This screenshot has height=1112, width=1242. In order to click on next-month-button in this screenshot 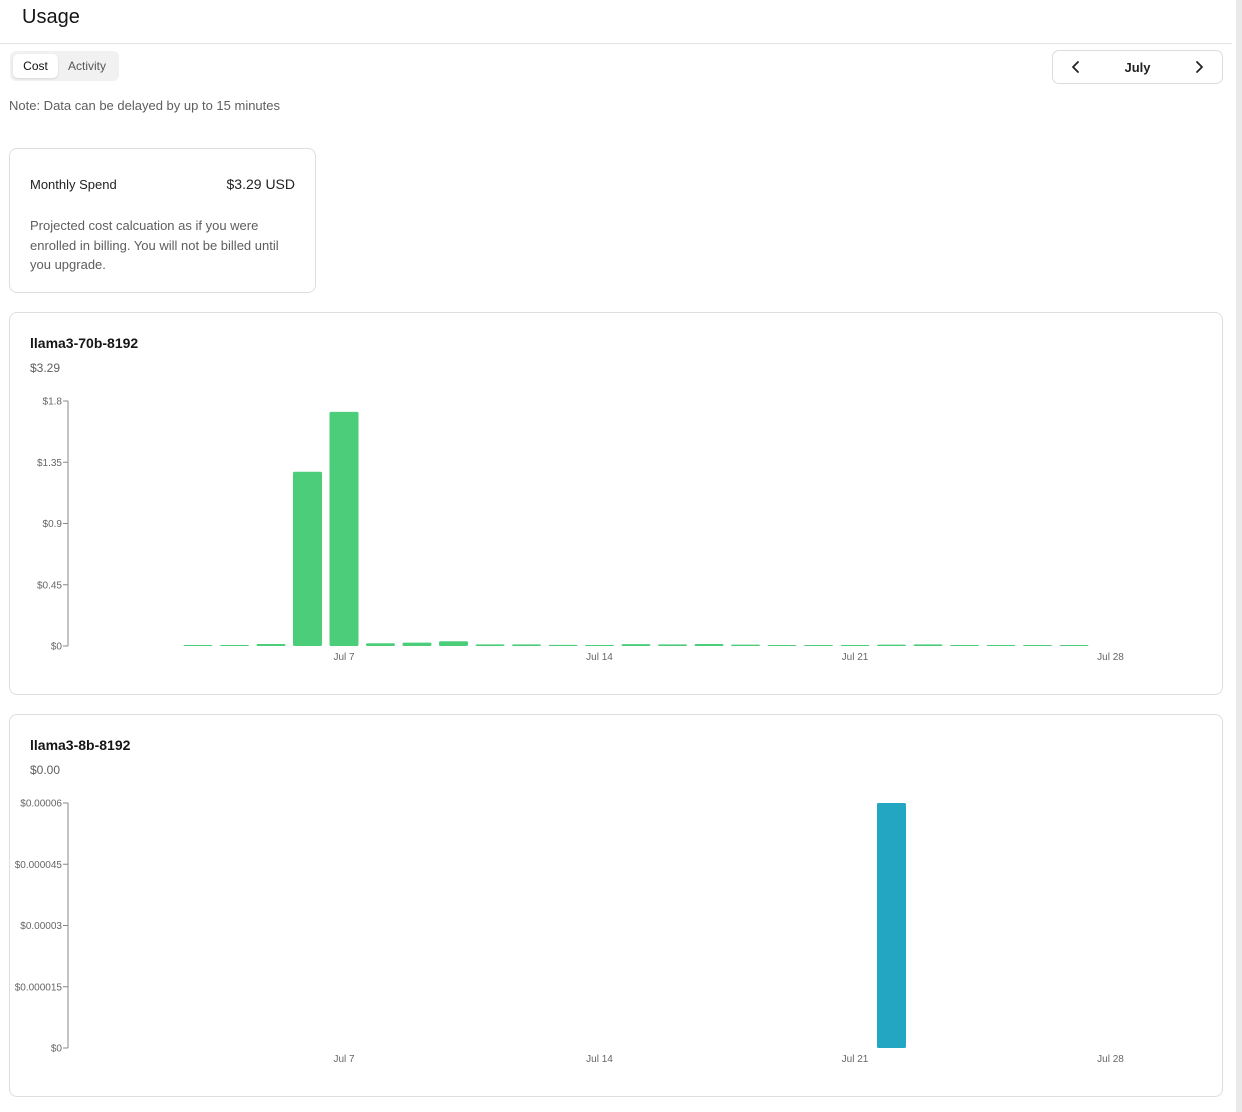, I will do `click(1199, 67)`.